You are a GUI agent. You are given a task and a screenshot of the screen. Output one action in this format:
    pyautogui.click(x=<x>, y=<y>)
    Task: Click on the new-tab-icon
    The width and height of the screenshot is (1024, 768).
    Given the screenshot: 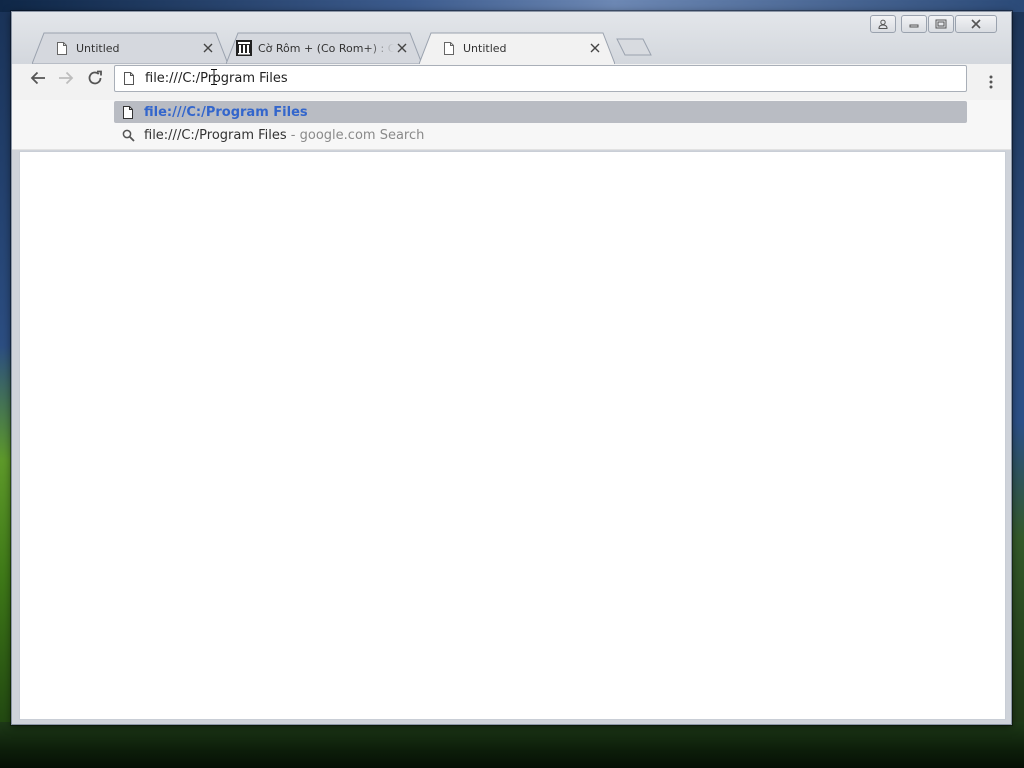 What is the action you would take?
    pyautogui.click(x=634, y=47)
    